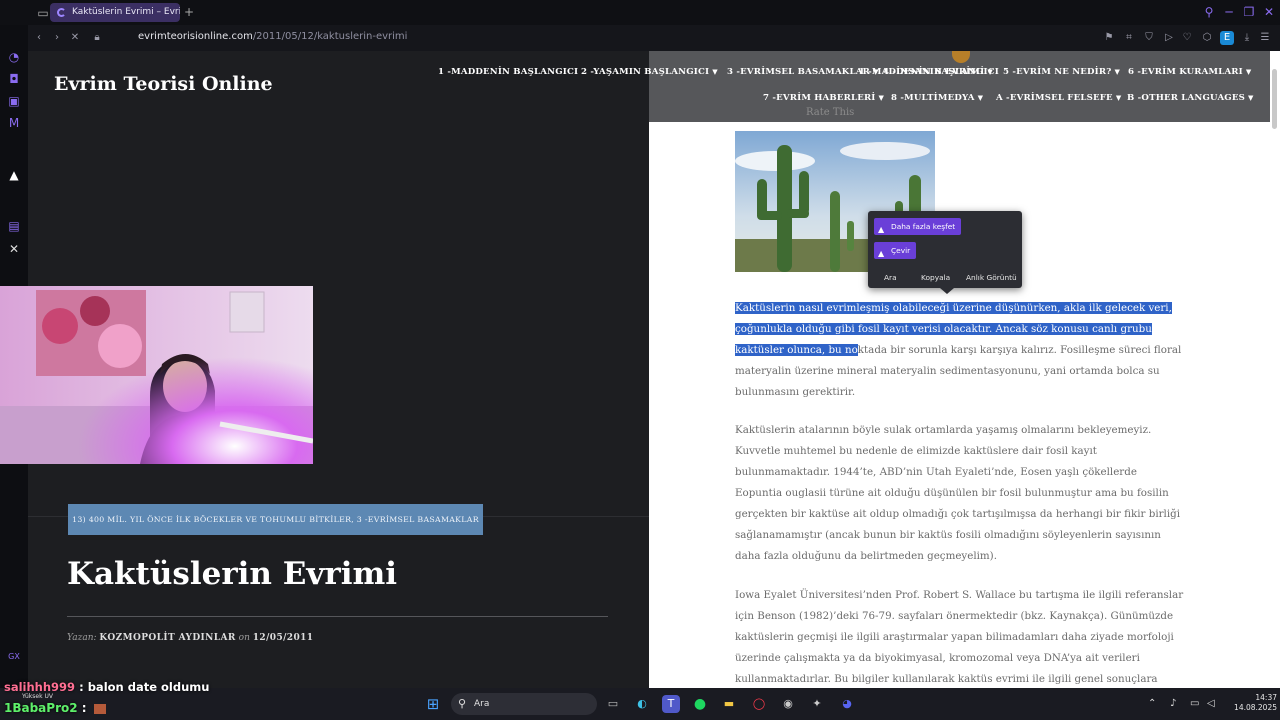 The image size is (1280, 720). Describe the element at coordinates (700, 704) in the screenshot. I see `spotify-icon: ●` at that location.